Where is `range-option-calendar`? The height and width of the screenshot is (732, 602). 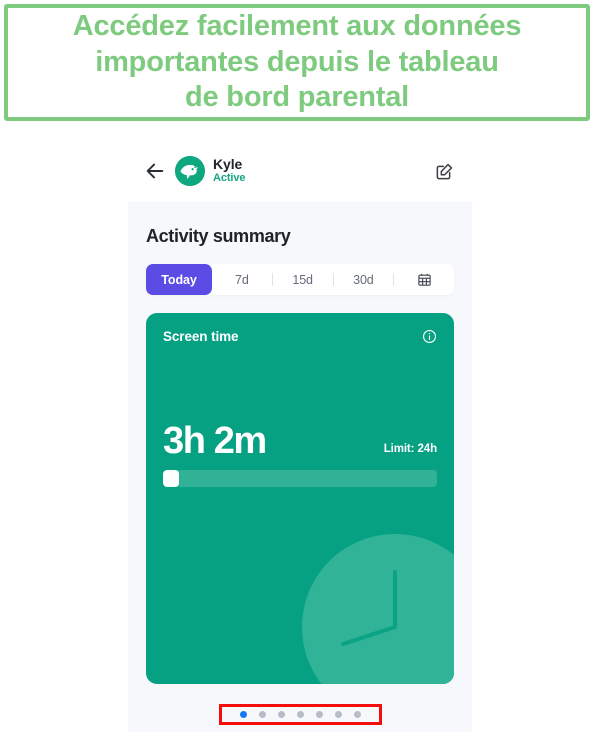
range-option-calendar is located at coordinates (424, 279).